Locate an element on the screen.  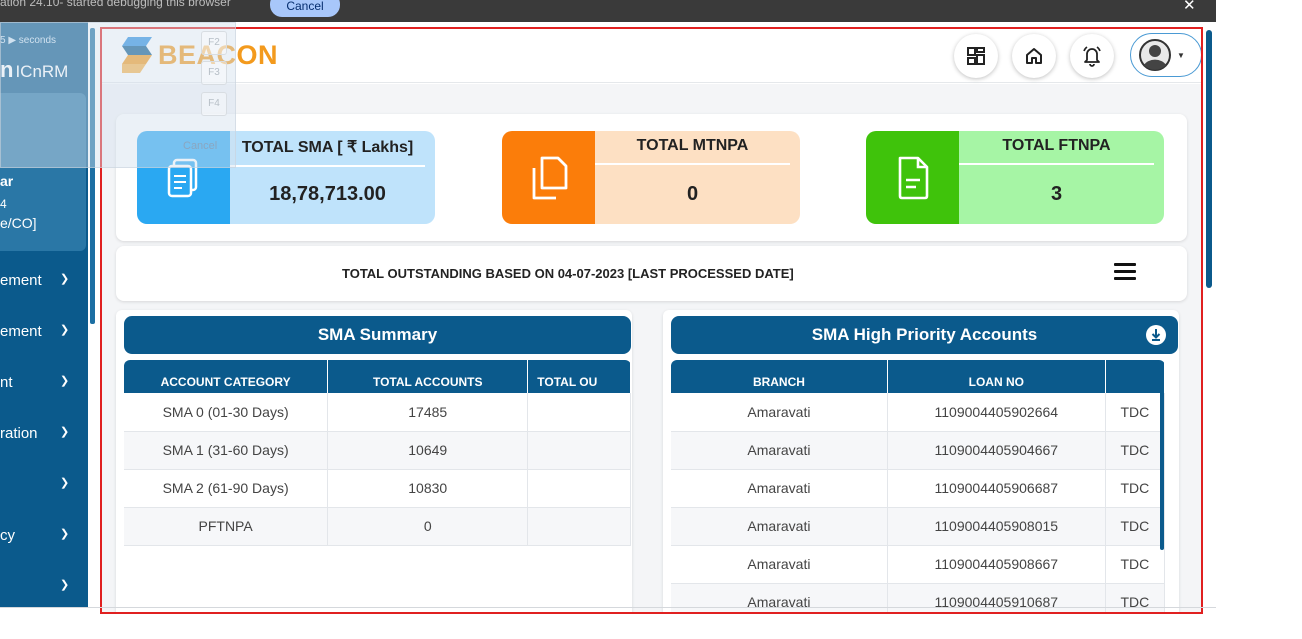
sidebar-menu-label: nt is located at coordinates (6, 382).